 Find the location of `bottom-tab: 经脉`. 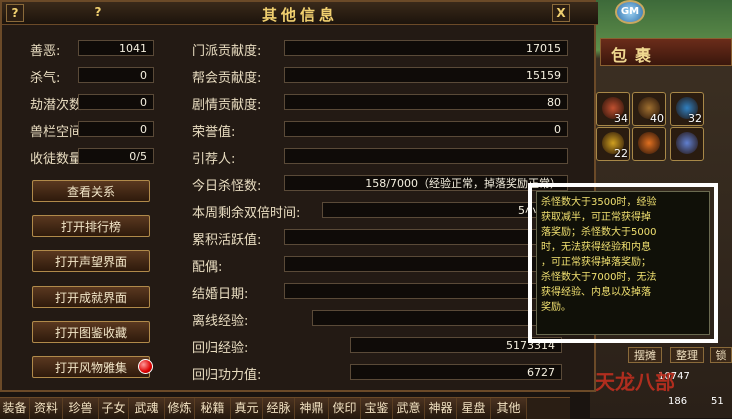

bottom-tab: 经脉 is located at coordinates (279, 408).